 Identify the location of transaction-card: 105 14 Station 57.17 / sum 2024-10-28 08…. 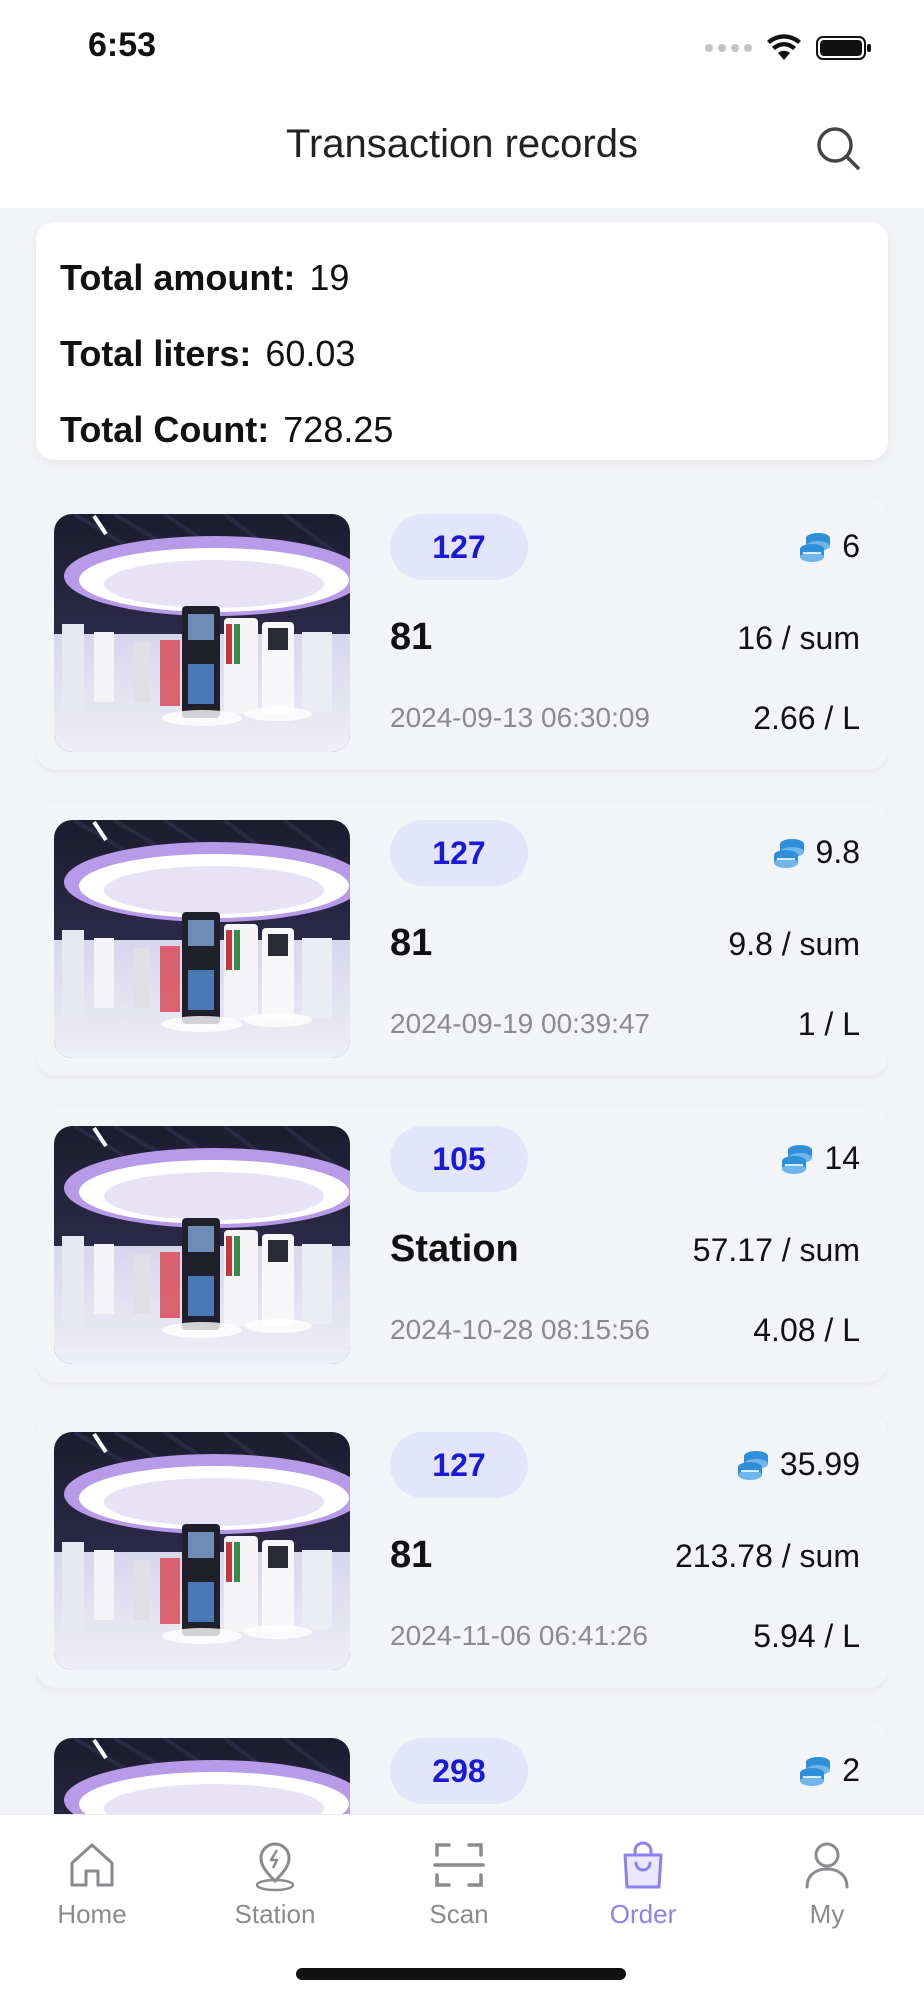
(462, 1245).